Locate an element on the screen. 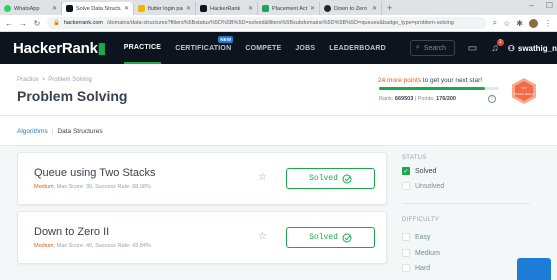  nav-certification: CERTIFICATION NEW is located at coordinates (204, 48).